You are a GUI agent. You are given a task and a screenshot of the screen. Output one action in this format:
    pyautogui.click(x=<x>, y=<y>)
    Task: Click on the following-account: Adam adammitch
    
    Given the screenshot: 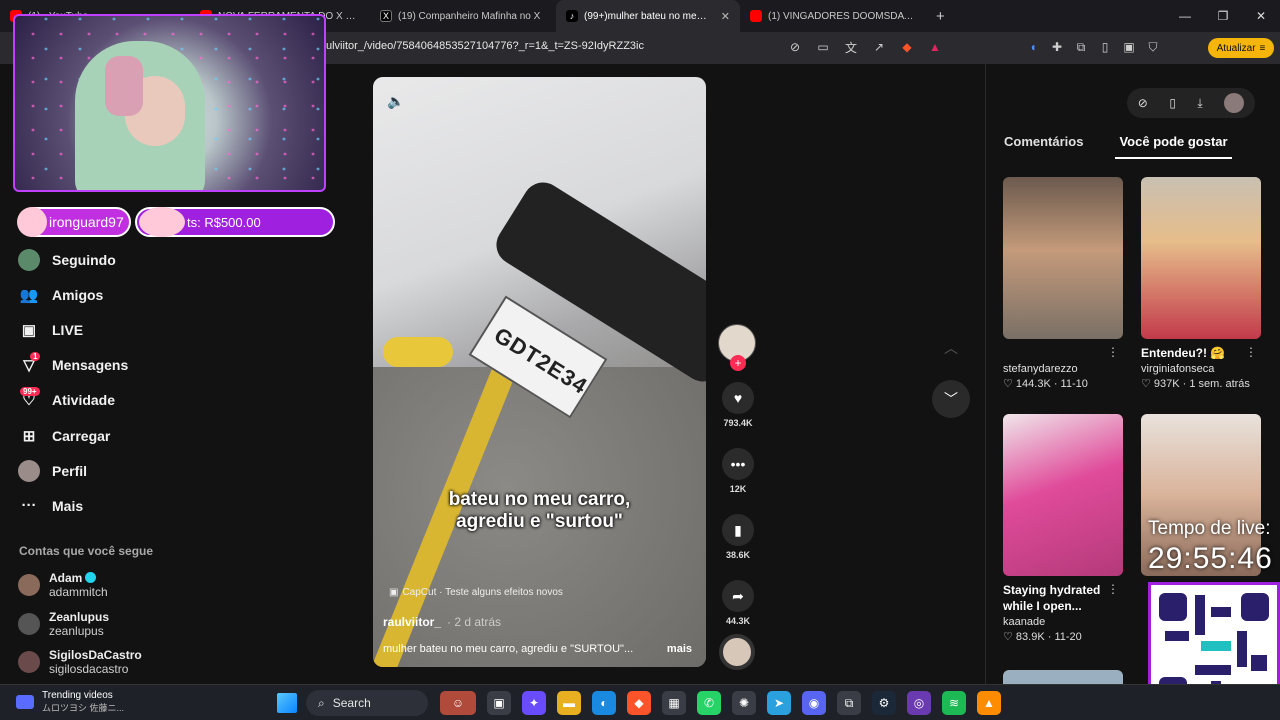 What is the action you would take?
    pyautogui.click(x=80, y=585)
    